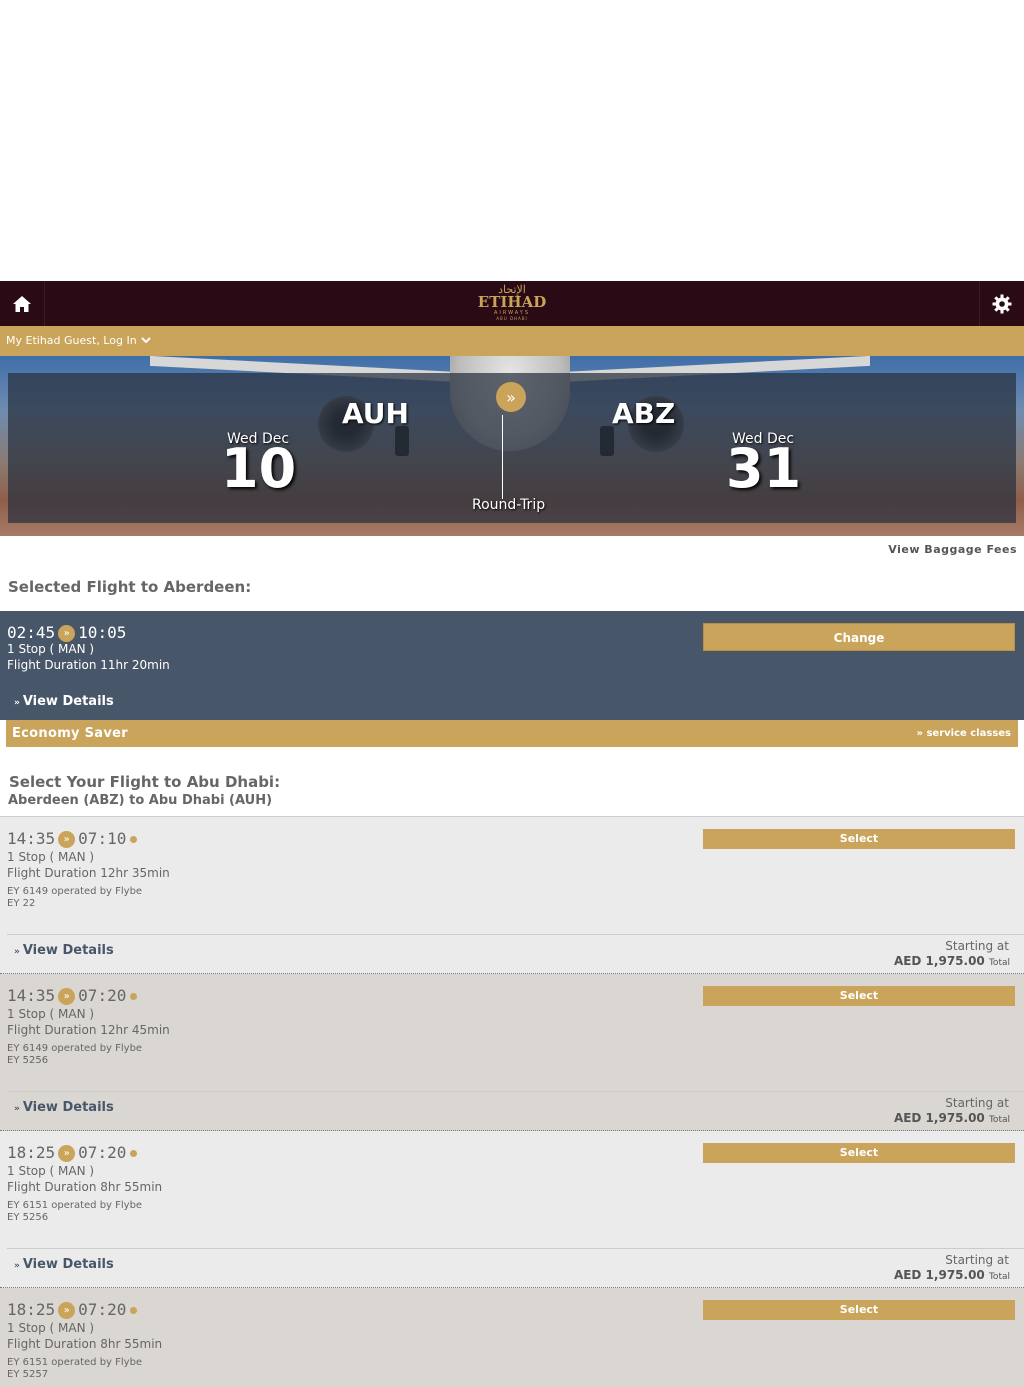 The image size is (1024, 1387). What do you see at coordinates (145, 782) in the screenshot?
I see `select-flight-title: Select Your Flight to Abu Dhabi:` at bounding box center [145, 782].